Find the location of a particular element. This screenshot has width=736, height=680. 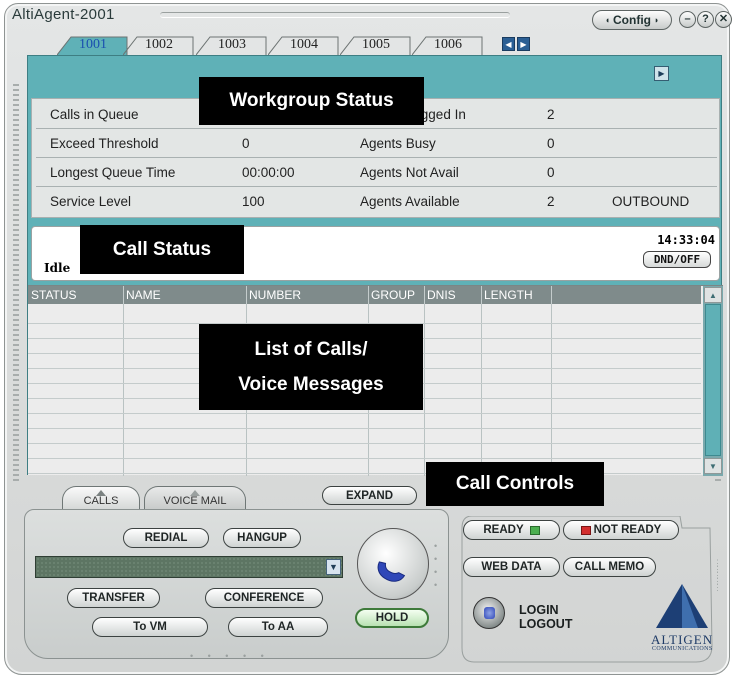

web-data-button: WEB DATA is located at coordinates (511, 567).